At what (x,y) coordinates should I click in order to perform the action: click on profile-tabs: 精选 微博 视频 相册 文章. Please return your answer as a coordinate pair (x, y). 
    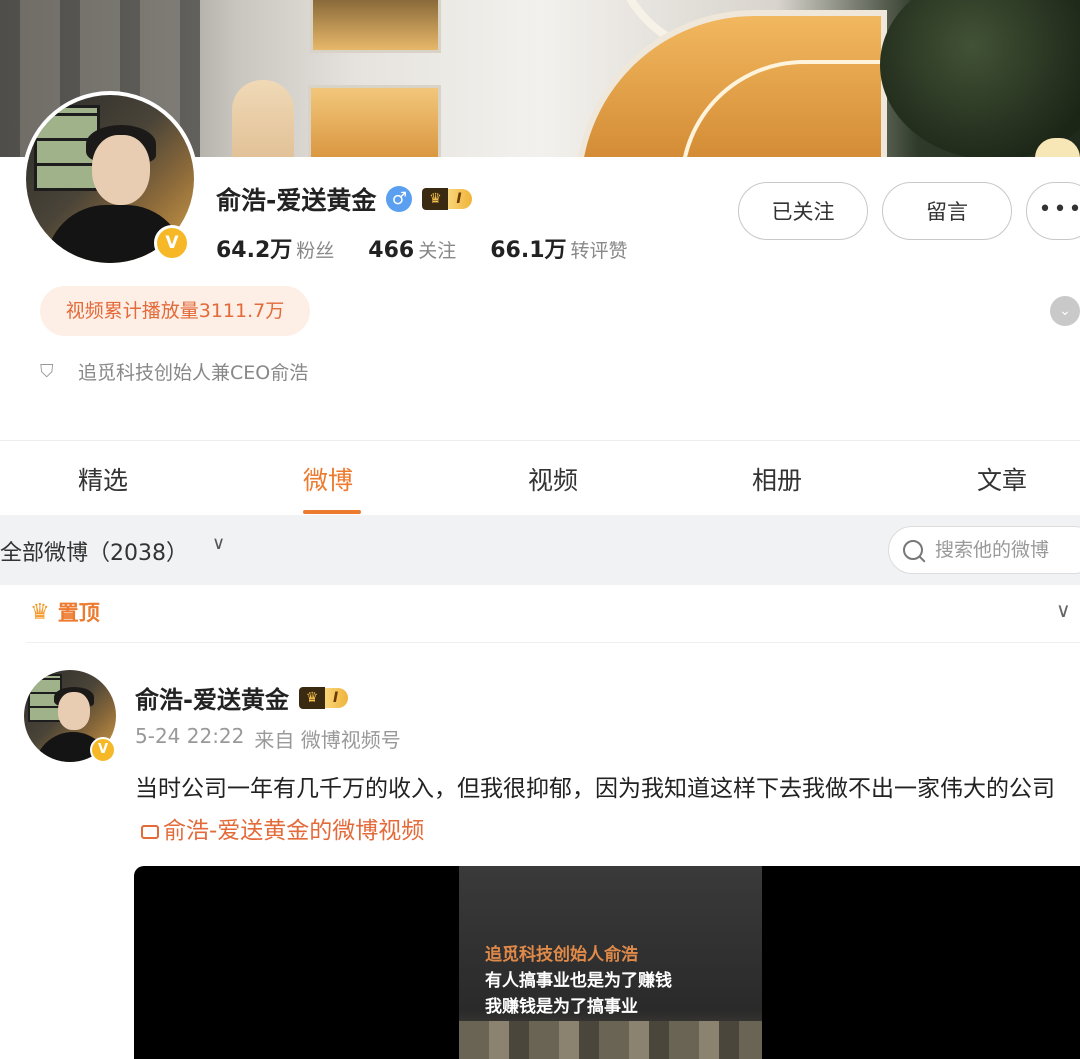
    Looking at the image, I should click on (540, 478).